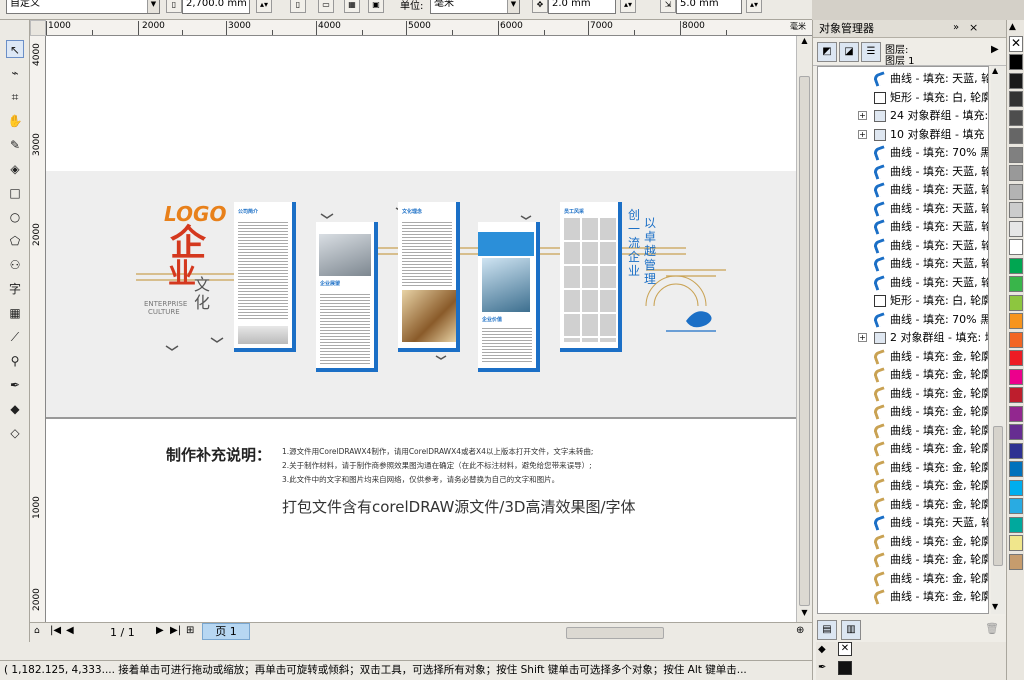 The width and height of the screenshot is (1024, 680). I want to click on unit-select: 毫米 ▼, so click(475, 7).